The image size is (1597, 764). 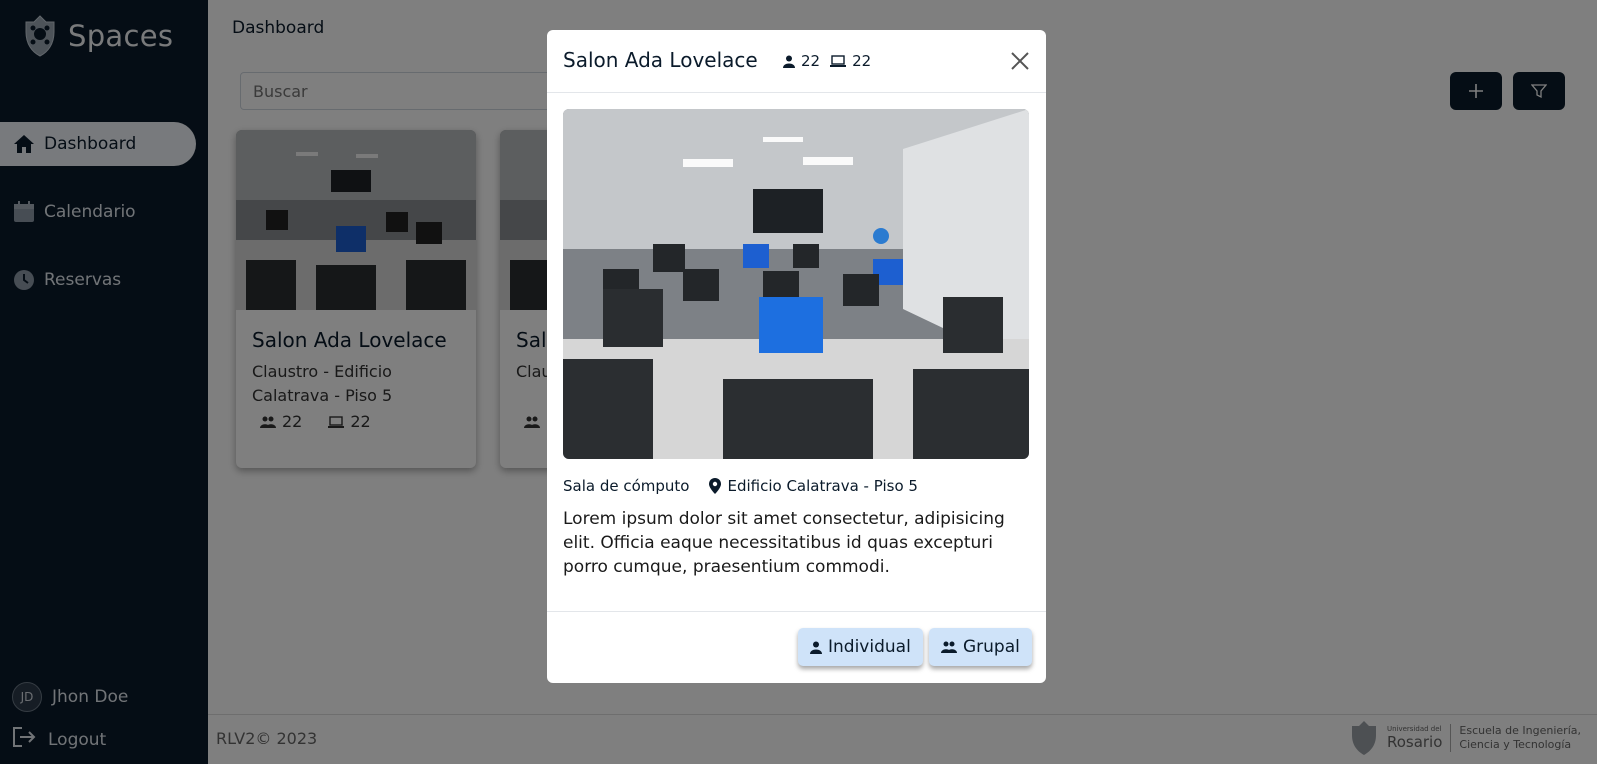 I want to click on laptop-icon, so click(x=838, y=61).